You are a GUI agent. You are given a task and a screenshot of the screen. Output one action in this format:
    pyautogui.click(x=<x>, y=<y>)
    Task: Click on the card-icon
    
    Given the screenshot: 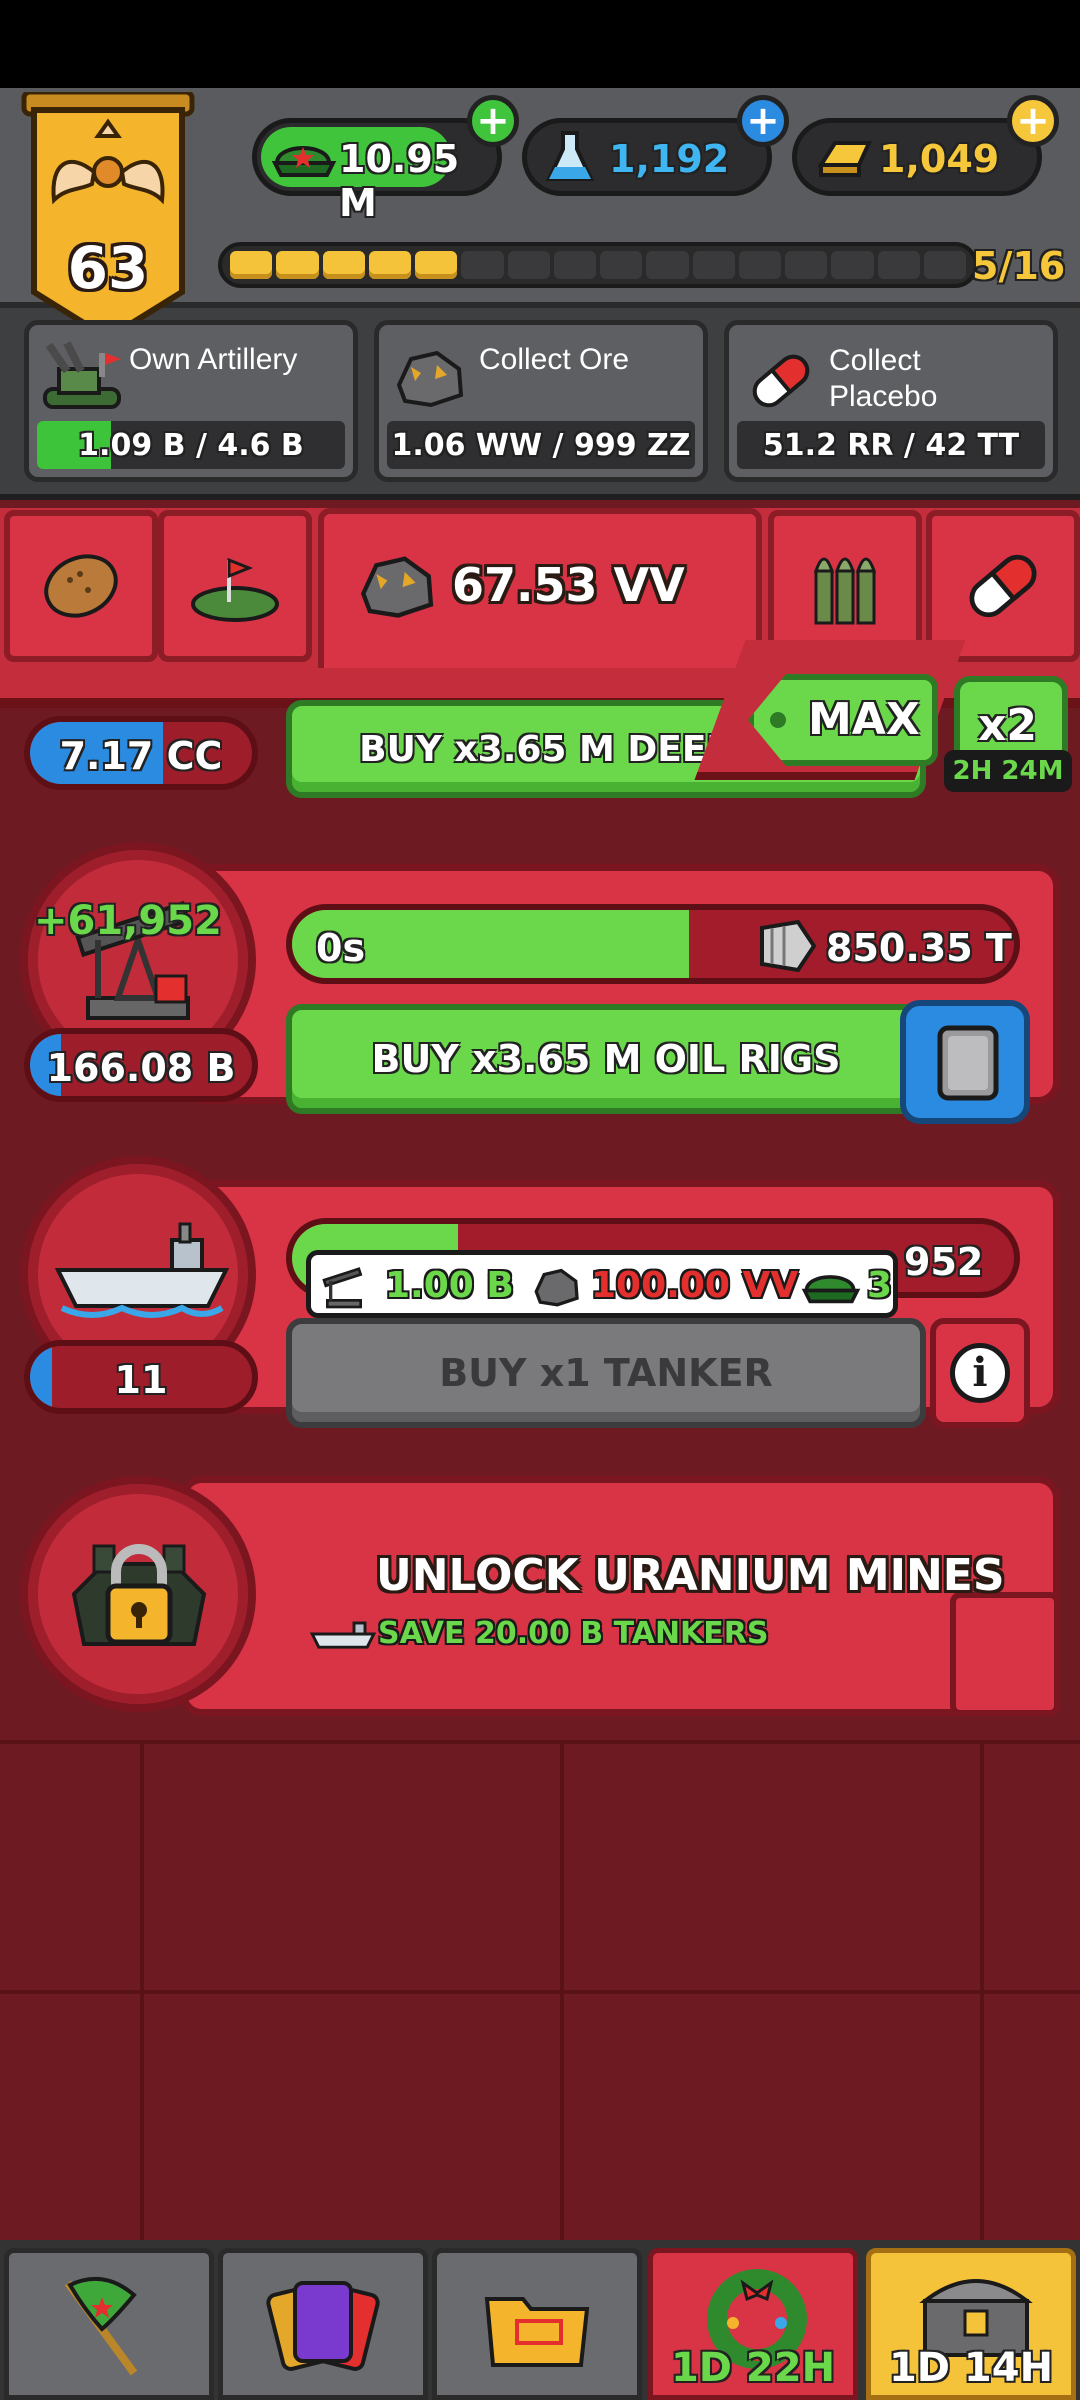 What is the action you would take?
    pyautogui.click(x=968, y=1063)
    